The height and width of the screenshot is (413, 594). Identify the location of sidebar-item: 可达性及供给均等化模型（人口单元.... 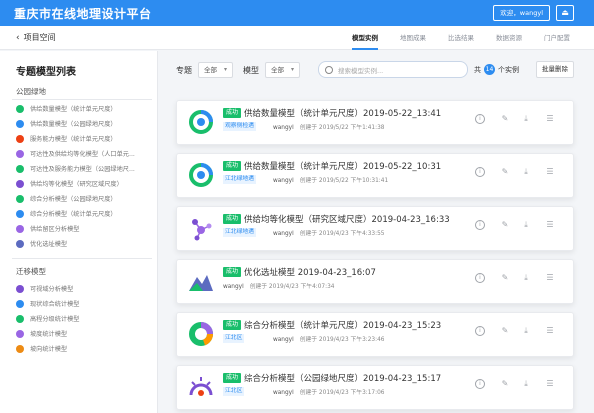
(75, 153).